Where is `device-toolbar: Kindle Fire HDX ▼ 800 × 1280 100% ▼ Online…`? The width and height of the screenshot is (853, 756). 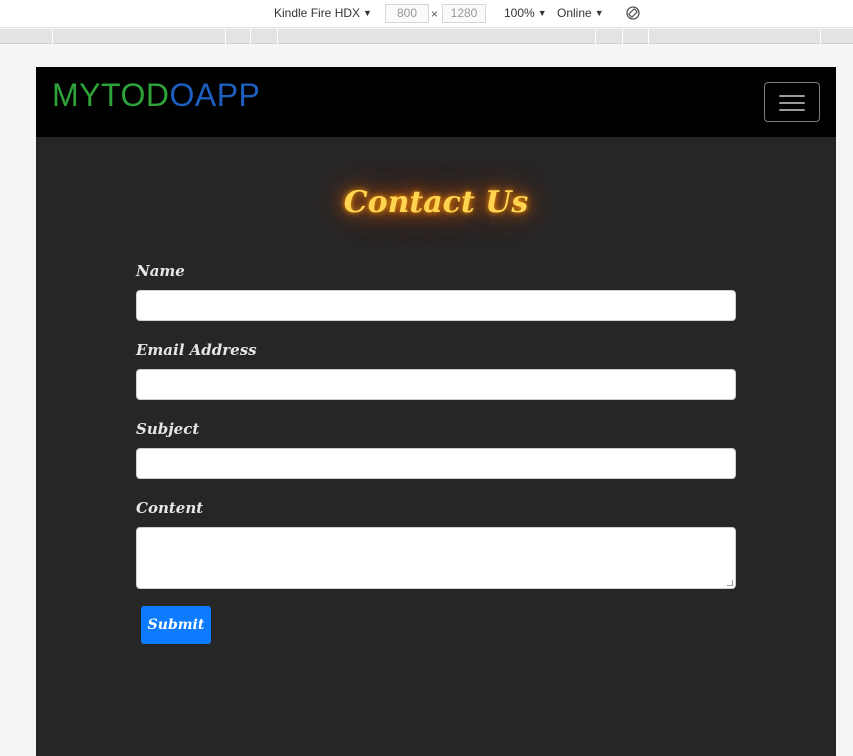 device-toolbar: Kindle Fire HDX ▼ 800 × 1280 100% ▼ Online… is located at coordinates (426, 14).